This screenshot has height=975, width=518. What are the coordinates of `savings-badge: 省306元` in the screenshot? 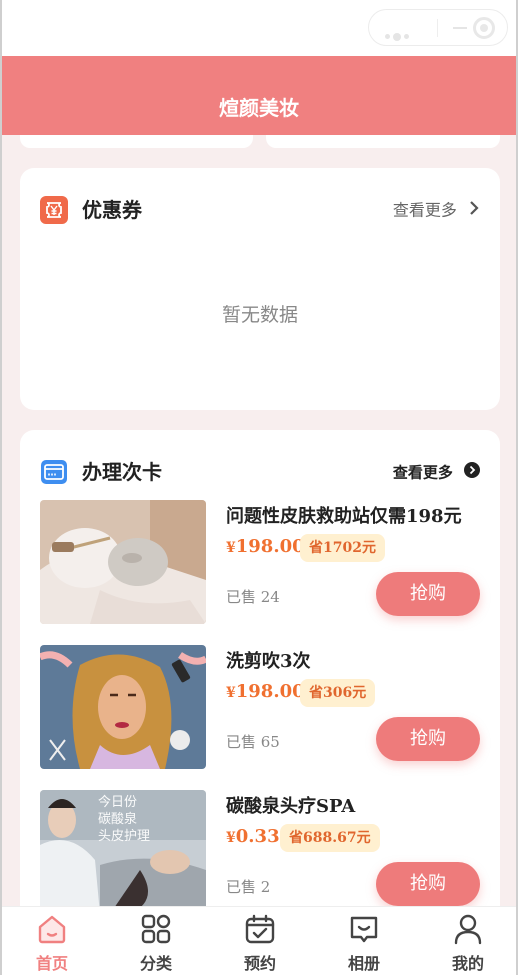 It's located at (338, 693).